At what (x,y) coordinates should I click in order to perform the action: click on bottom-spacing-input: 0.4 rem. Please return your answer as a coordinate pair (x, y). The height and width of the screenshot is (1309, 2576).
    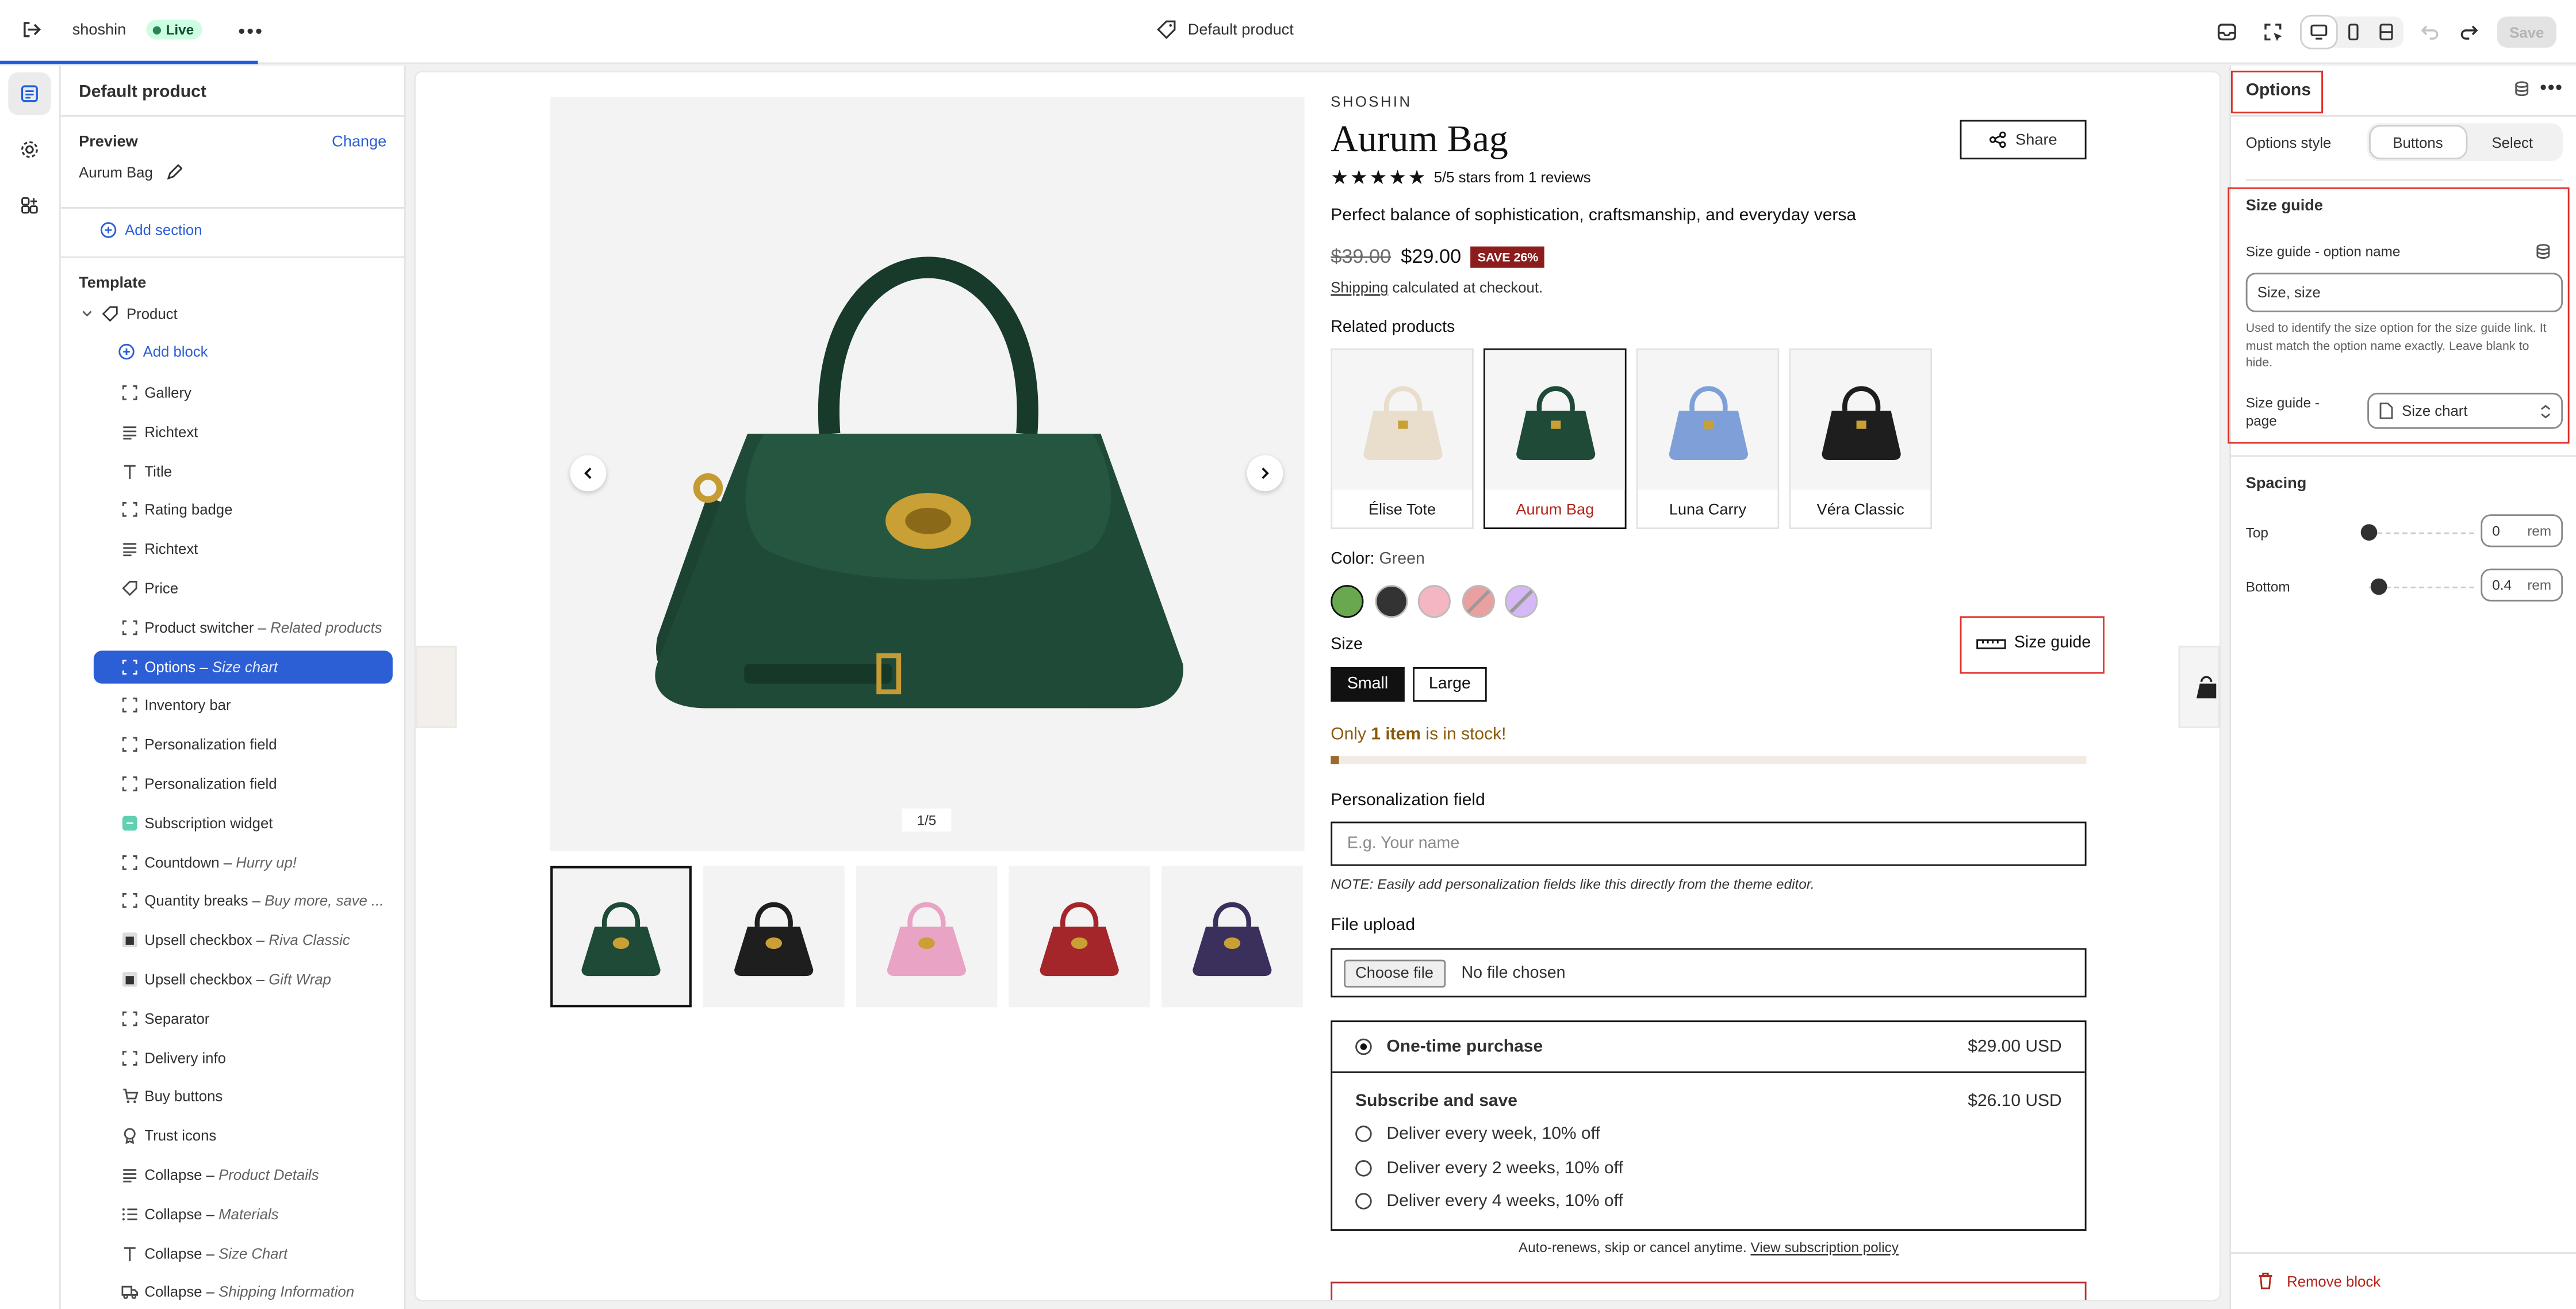
    Looking at the image, I should click on (2522, 585).